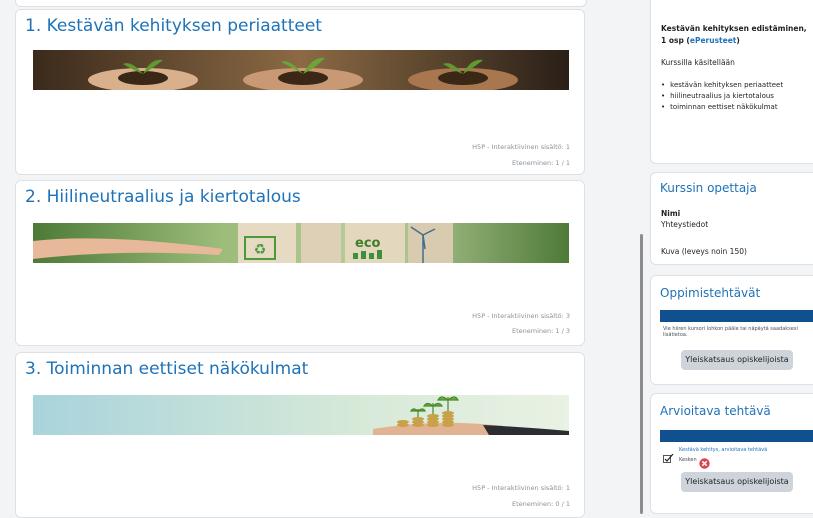 The height and width of the screenshot is (518, 813). What do you see at coordinates (541, 163) in the screenshot?
I see `progress-info: Eteneminen: 1 / 1` at bounding box center [541, 163].